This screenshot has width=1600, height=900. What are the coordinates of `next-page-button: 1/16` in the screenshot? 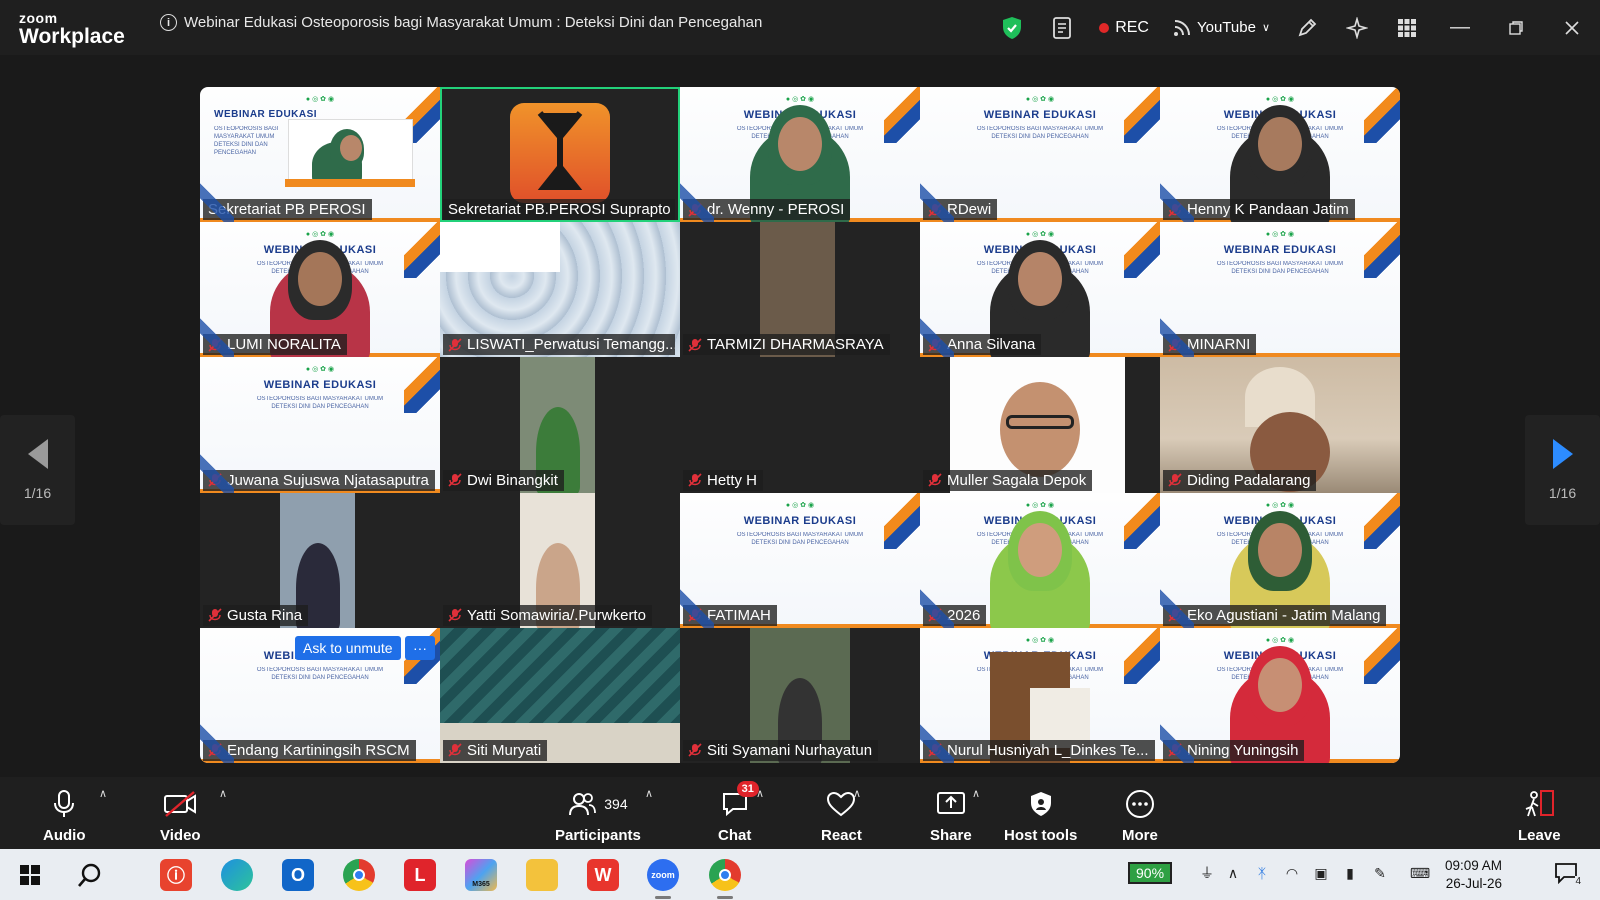 It's located at (1562, 470).